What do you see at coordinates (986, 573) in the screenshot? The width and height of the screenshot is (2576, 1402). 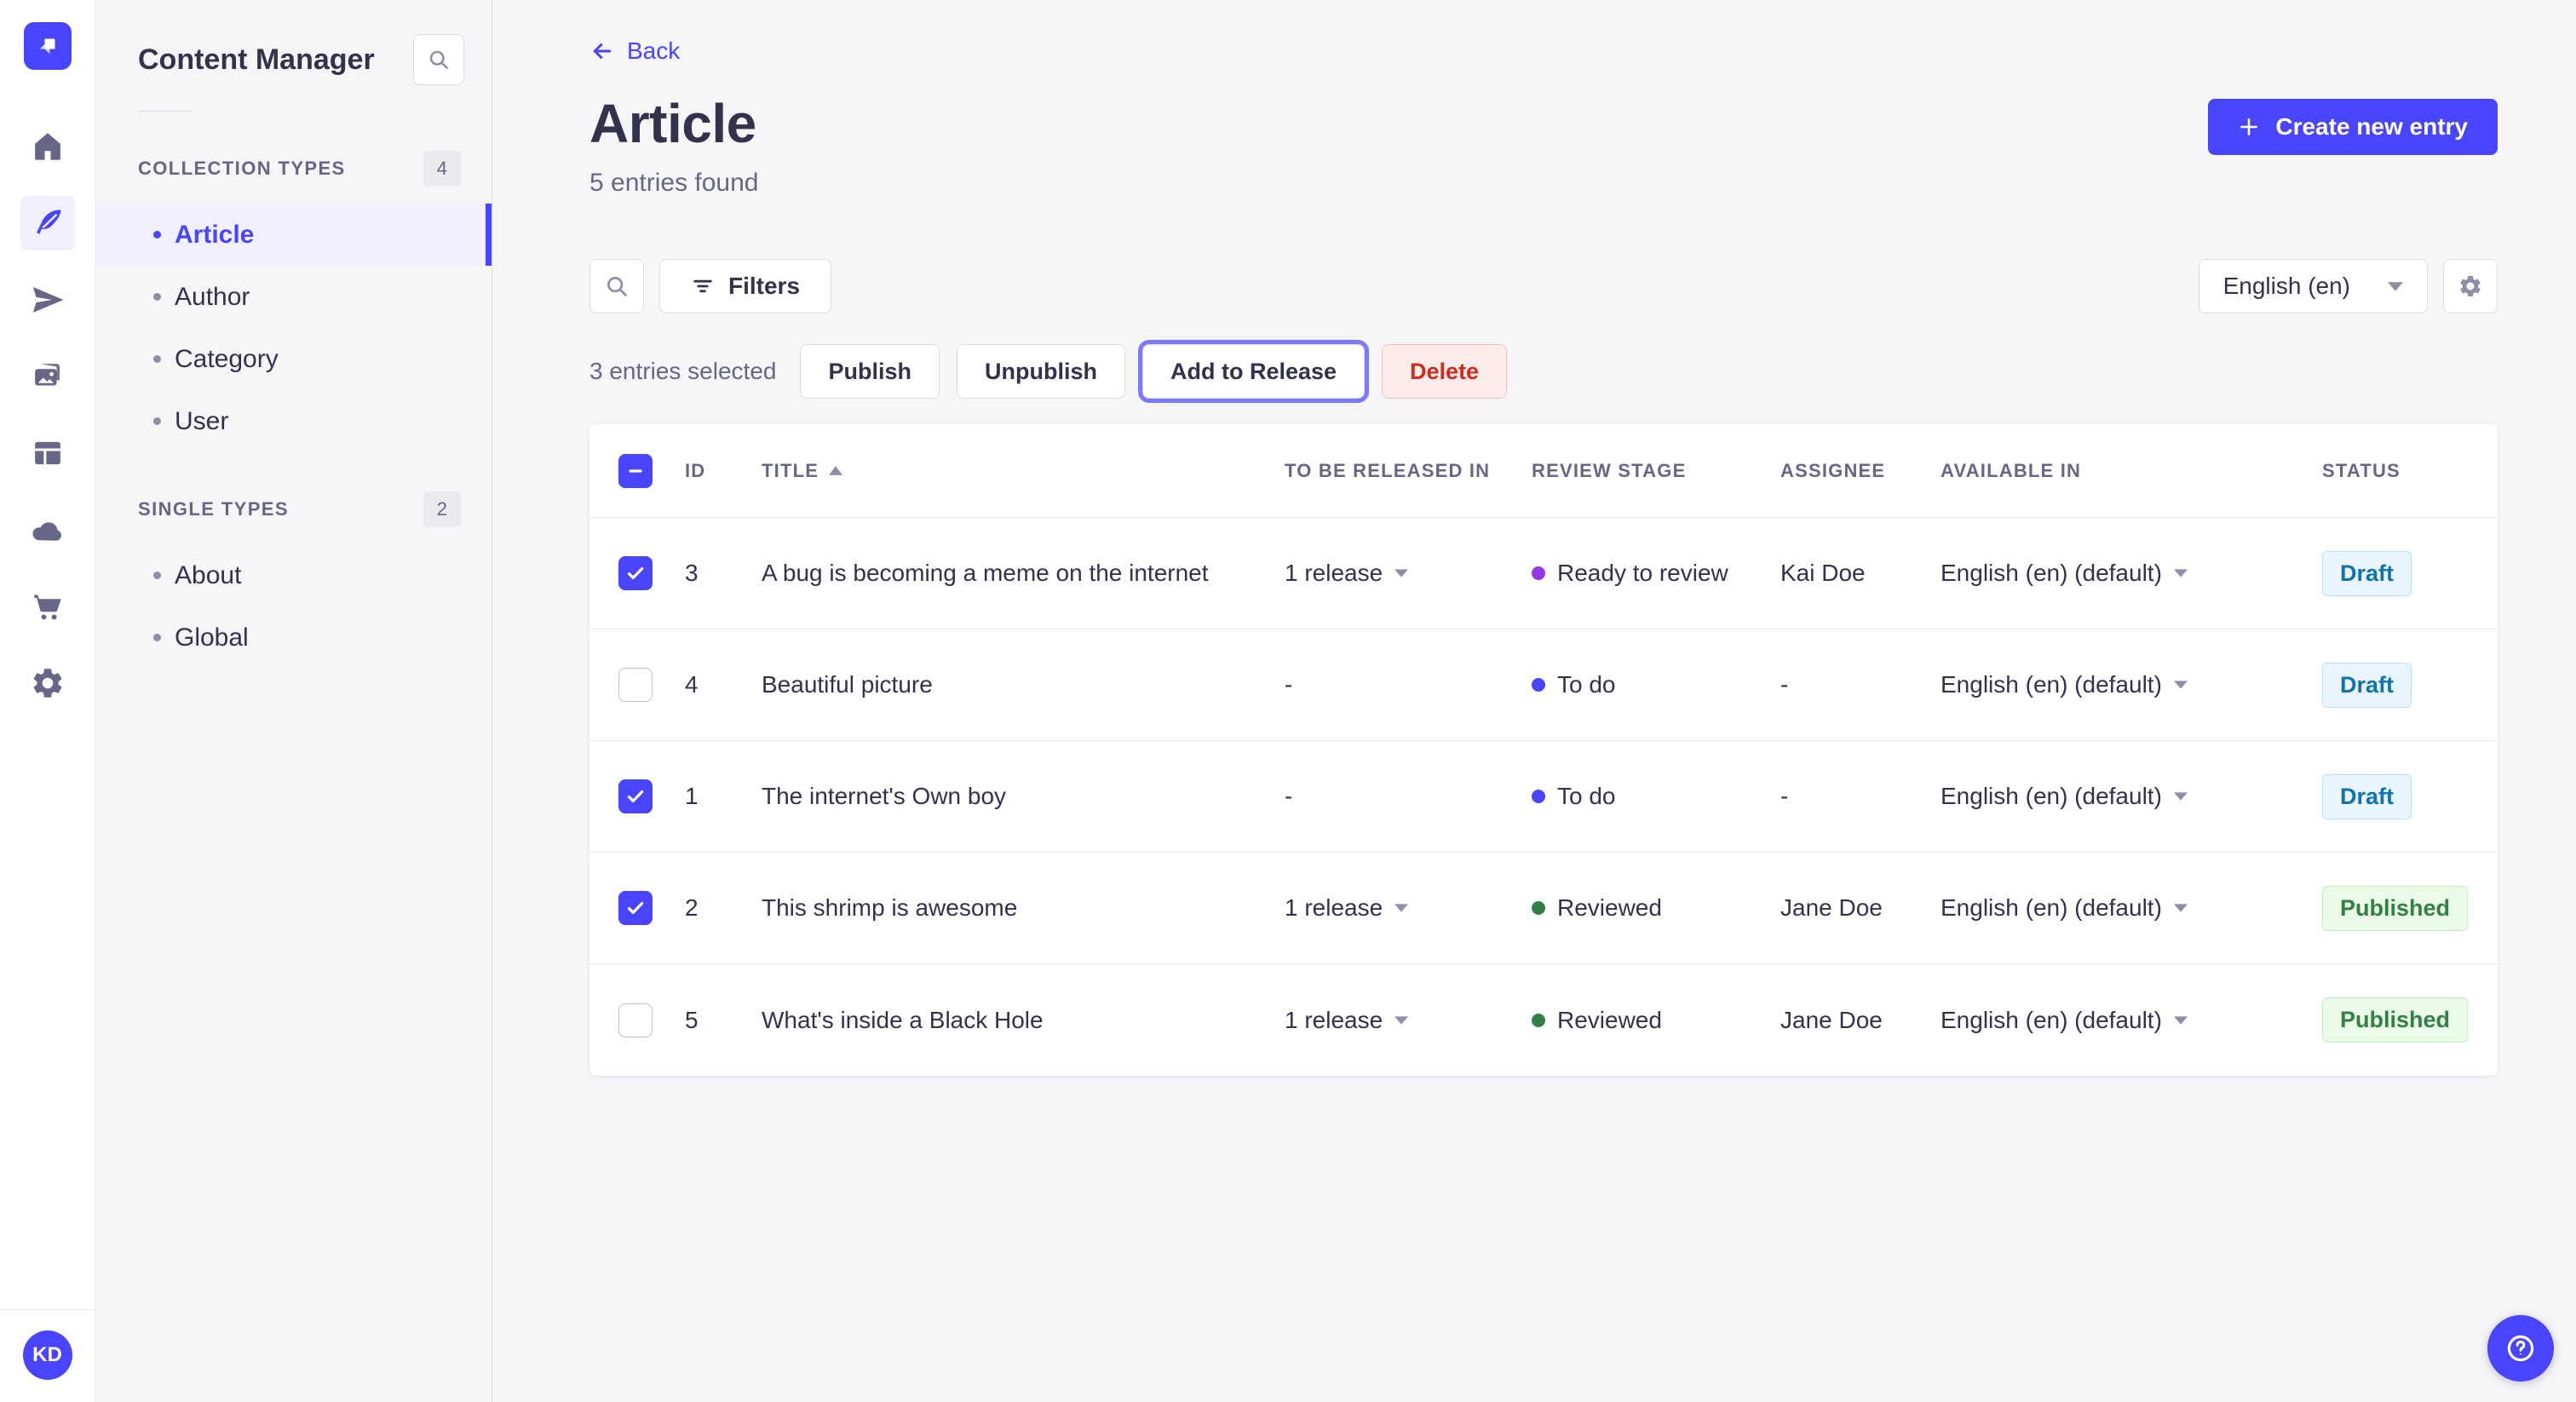 I see `title-cell: A bug is becoming a meme on the internet` at bounding box center [986, 573].